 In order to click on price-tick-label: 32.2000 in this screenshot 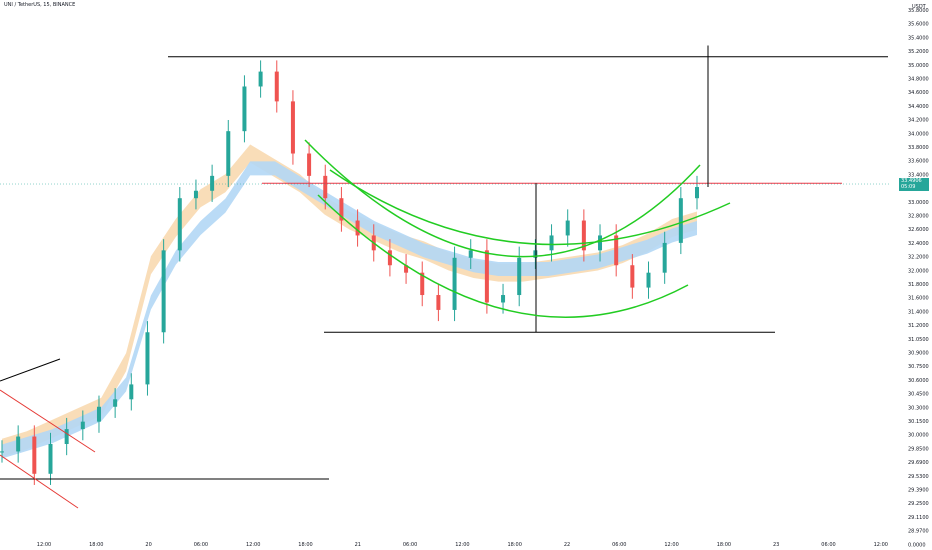, I will do `click(918, 258)`.